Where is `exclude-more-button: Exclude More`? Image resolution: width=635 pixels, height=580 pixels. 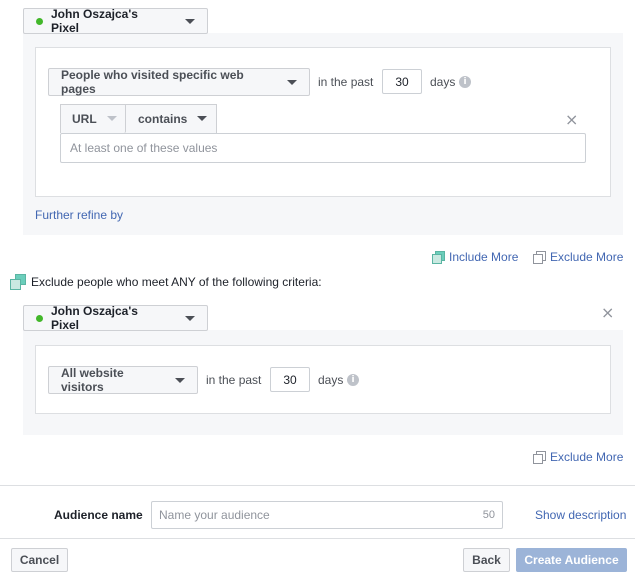 exclude-more-button: Exclude More is located at coordinates (578, 257).